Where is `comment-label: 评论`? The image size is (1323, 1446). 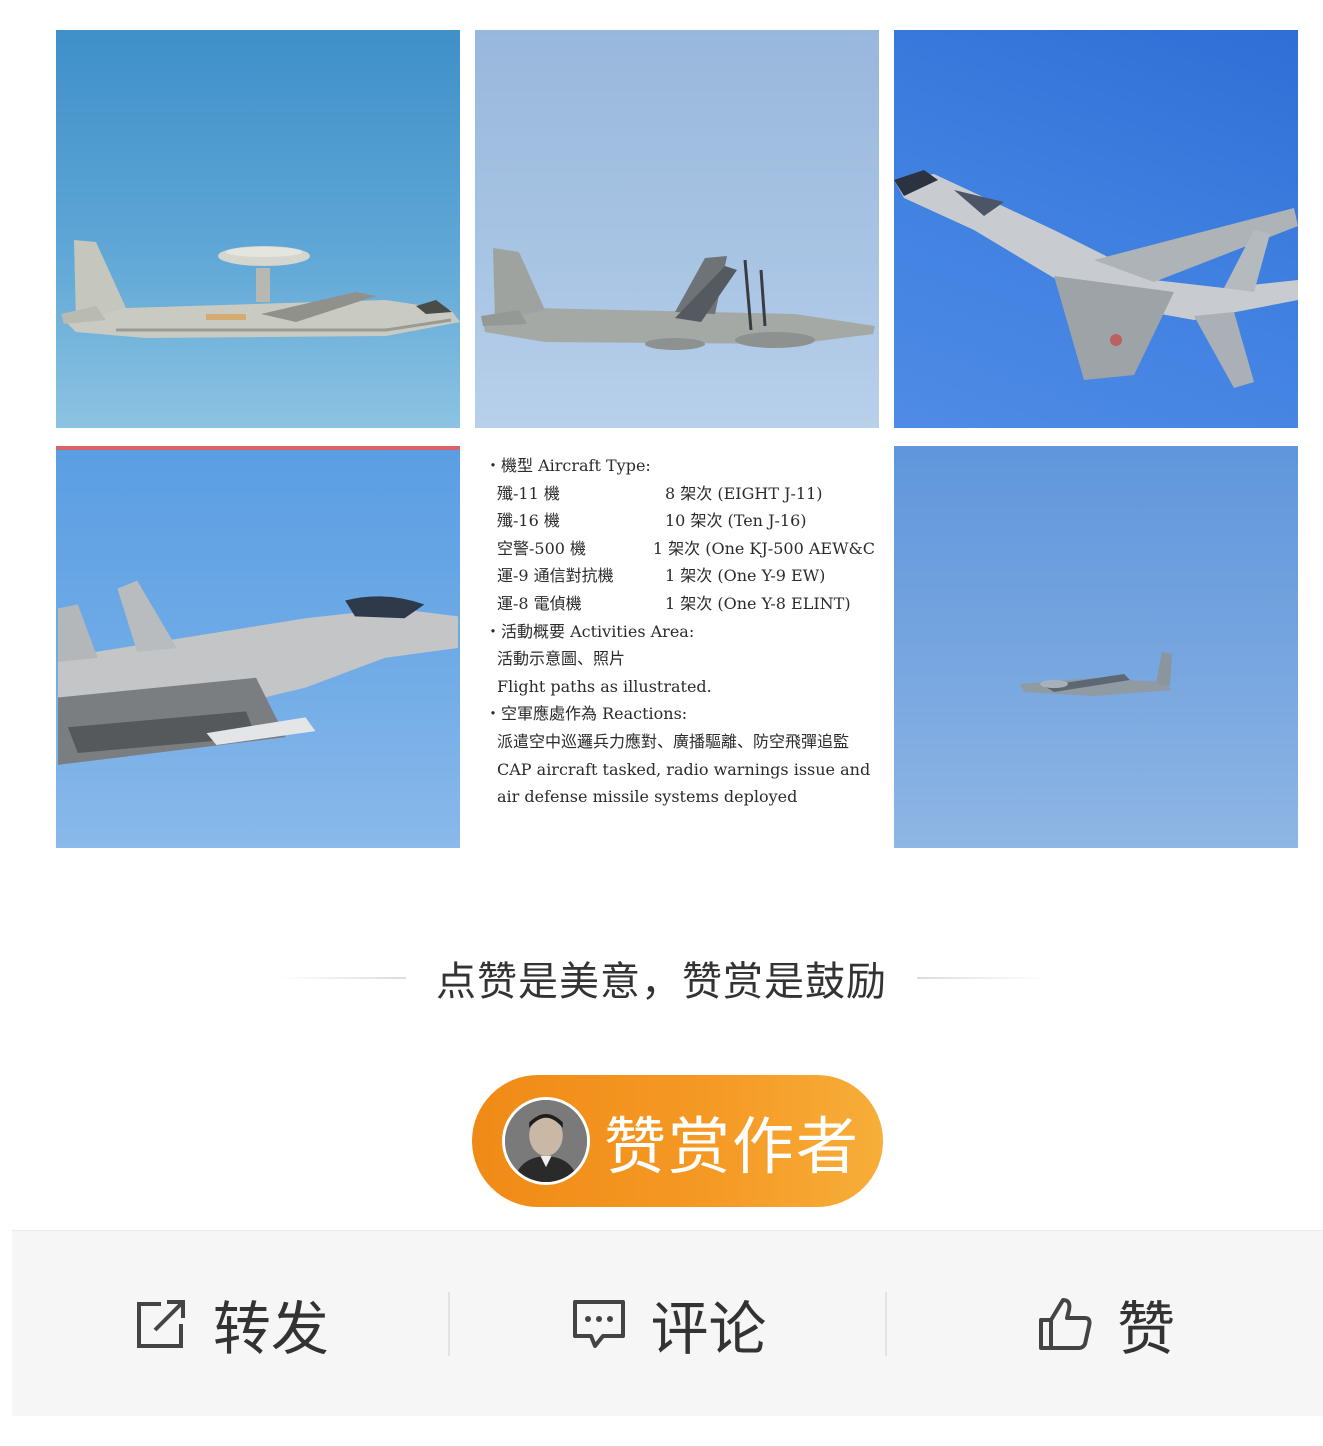
comment-label: 评论 is located at coordinates (708, 1328).